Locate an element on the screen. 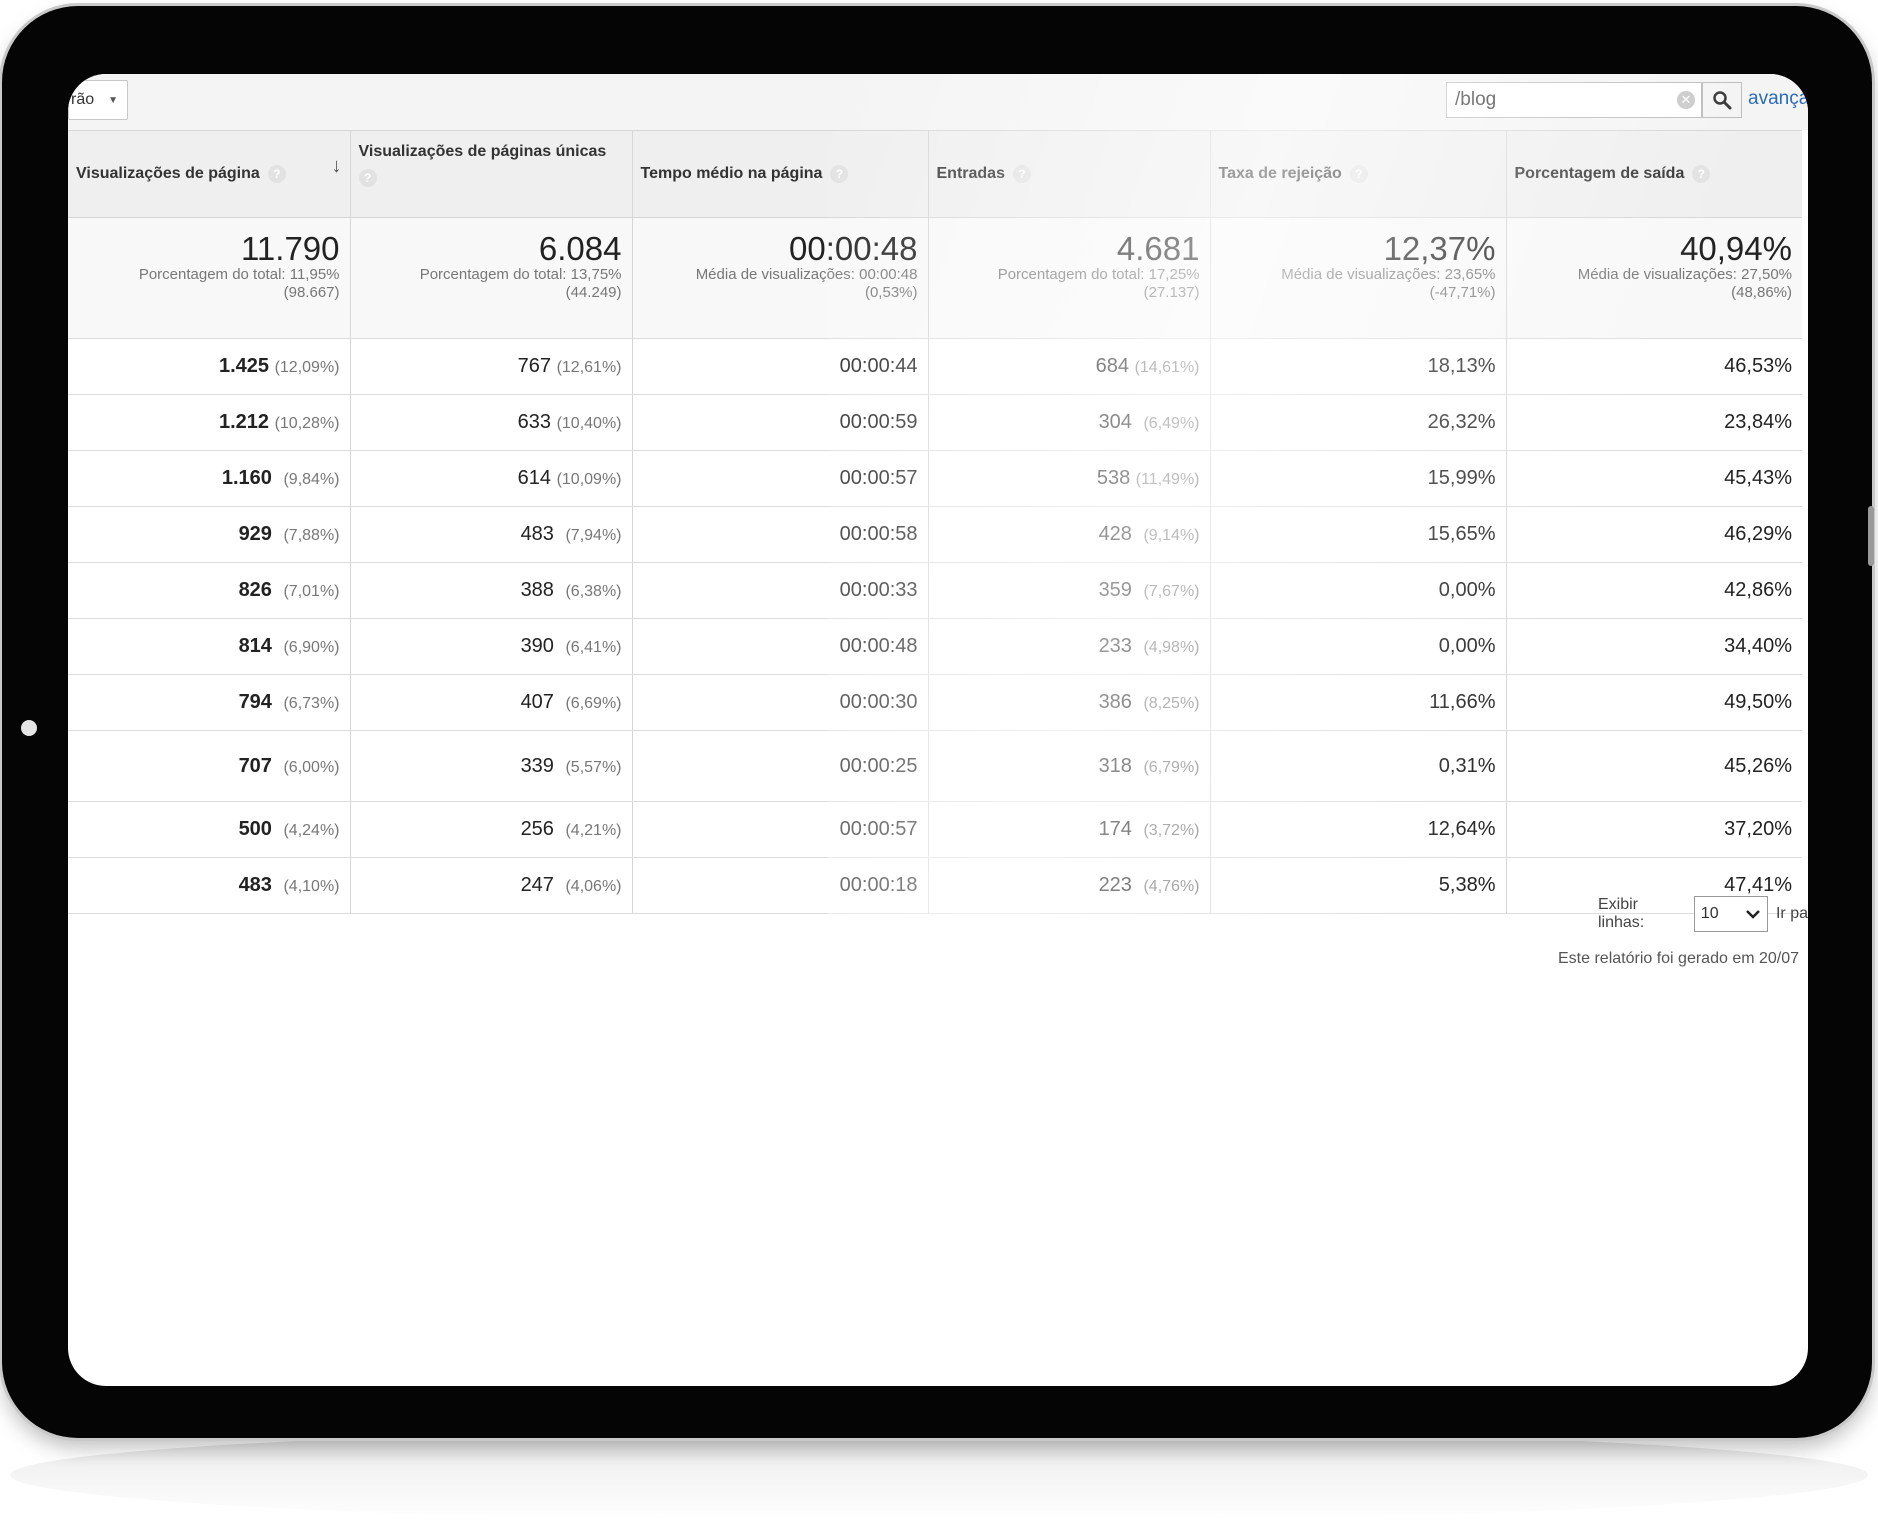 This screenshot has width=1878, height=1522. unique-pageviews-pct: (7,94%) is located at coordinates (593, 535).